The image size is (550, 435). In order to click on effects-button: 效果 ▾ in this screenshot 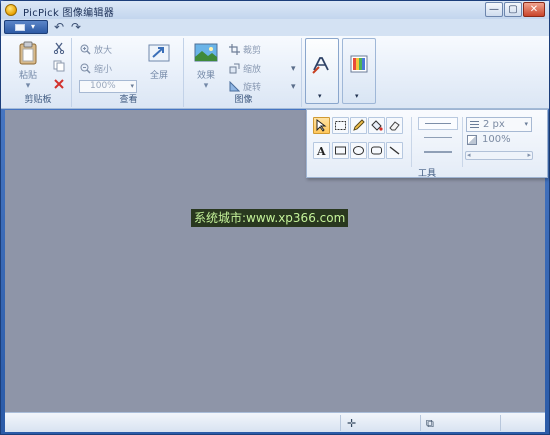, I will do `click(206, 65)`.